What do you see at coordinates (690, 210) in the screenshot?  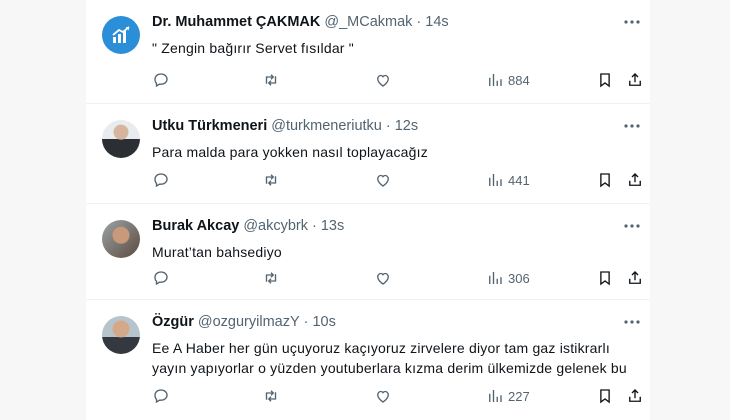 I see `right-gutter` at bounding box center [690, 210].